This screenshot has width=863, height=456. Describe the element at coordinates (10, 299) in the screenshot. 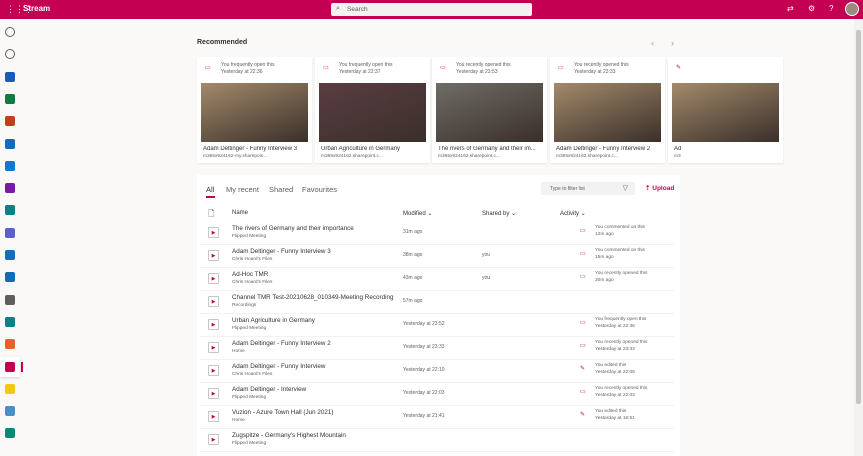

I see `exchange-icon` at that location.